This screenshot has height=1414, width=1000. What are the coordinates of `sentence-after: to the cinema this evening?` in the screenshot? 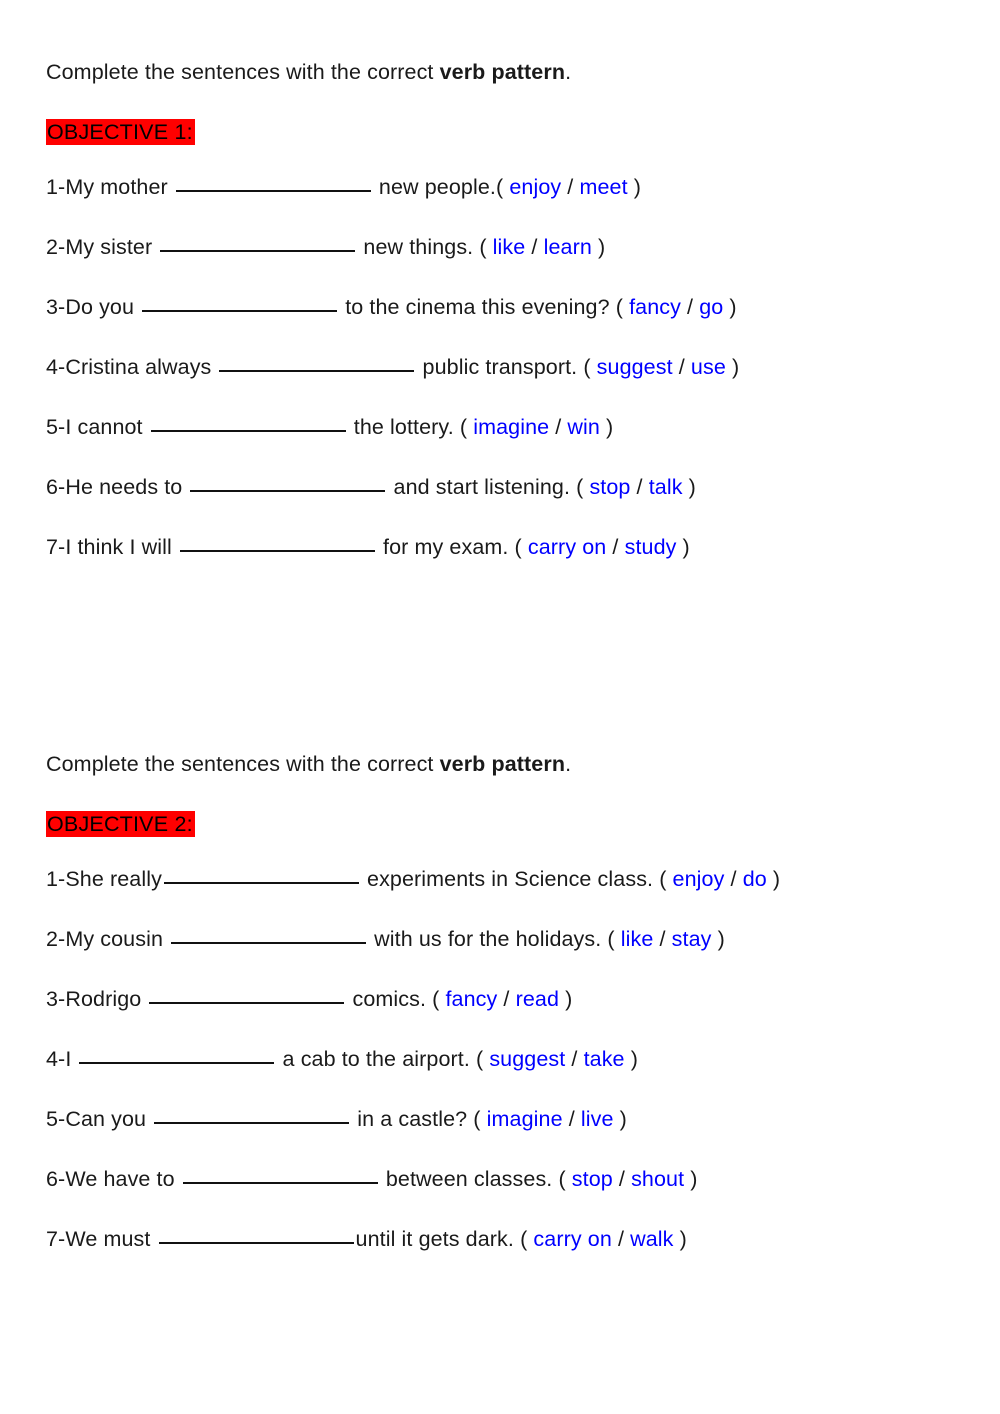 It's located at (477, 307).